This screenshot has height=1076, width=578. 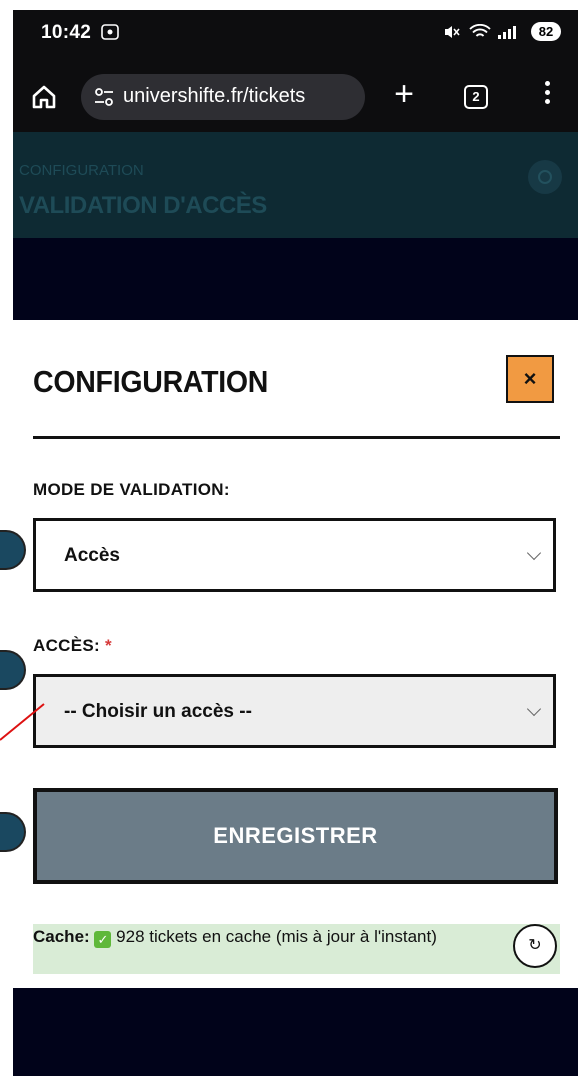 I want to click on site-settings-icon, so click(x=104, y=97).